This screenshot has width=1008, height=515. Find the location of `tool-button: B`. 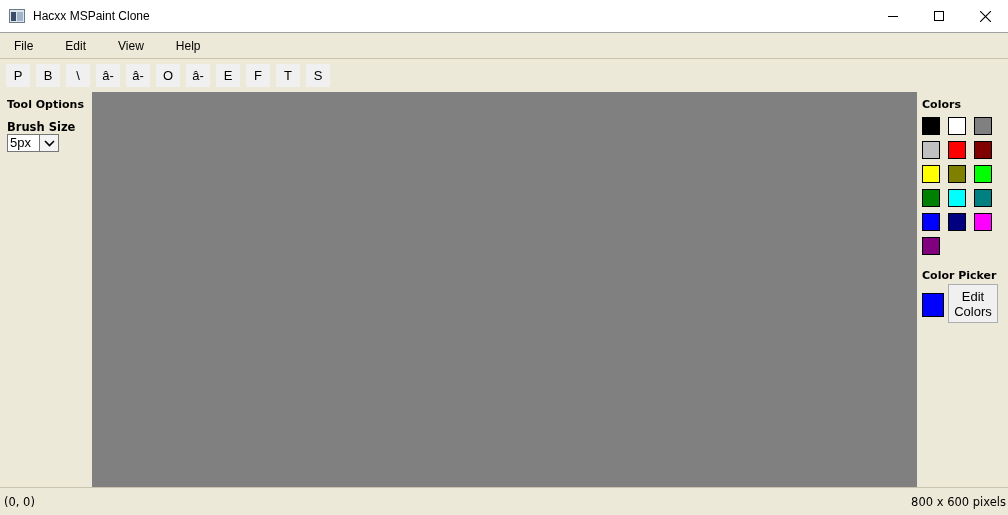

tool-button: B is located at coordinates (48, 75).